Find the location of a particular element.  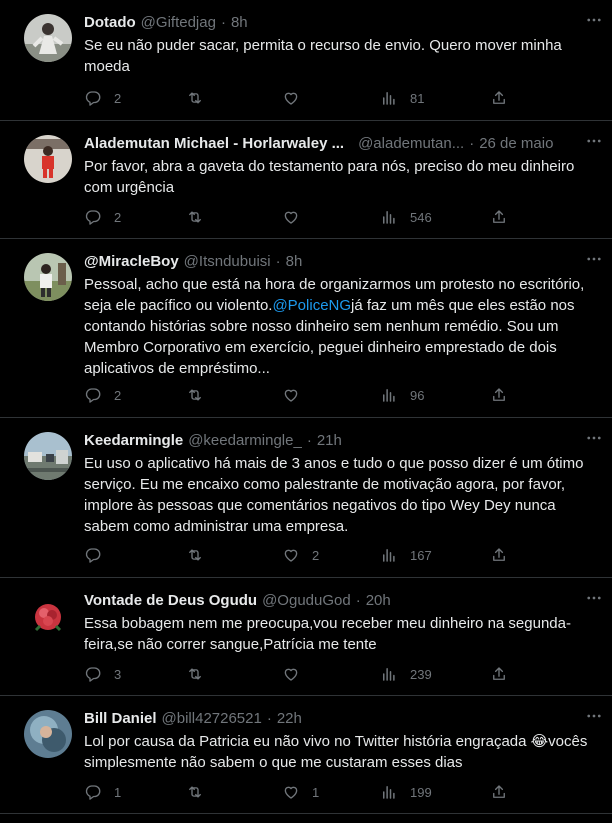

tweet-actions: 3 239 is located at coordinates (304, 674).